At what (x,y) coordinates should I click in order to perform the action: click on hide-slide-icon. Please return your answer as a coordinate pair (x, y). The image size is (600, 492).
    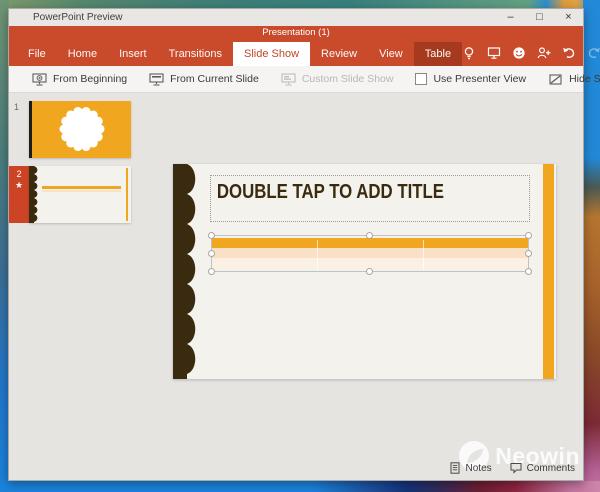
    Looking at the image, I should click on (555, 79).